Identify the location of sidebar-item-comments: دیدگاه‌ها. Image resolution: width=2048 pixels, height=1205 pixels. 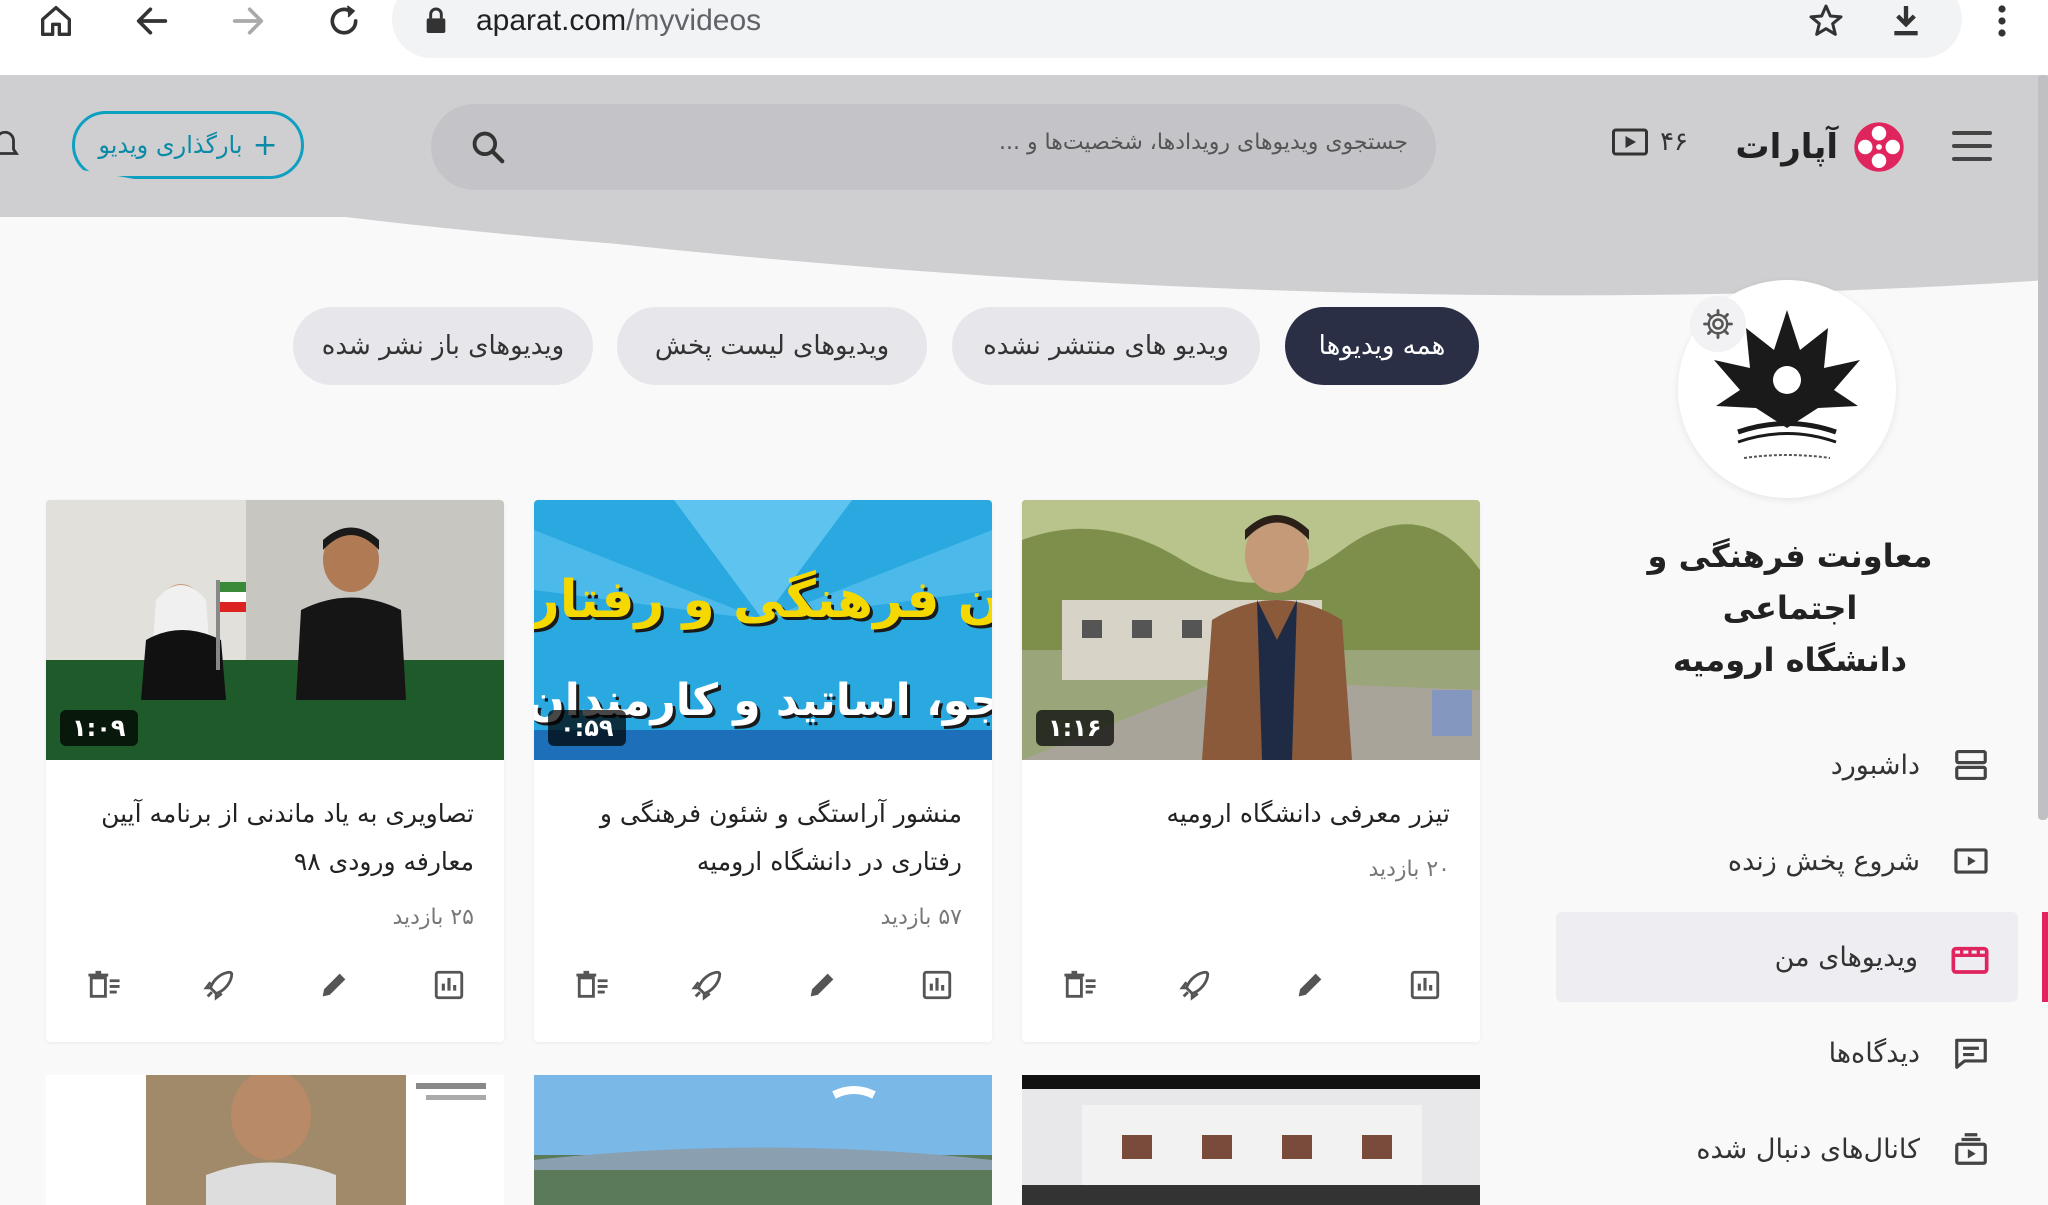
(1787, 1053).